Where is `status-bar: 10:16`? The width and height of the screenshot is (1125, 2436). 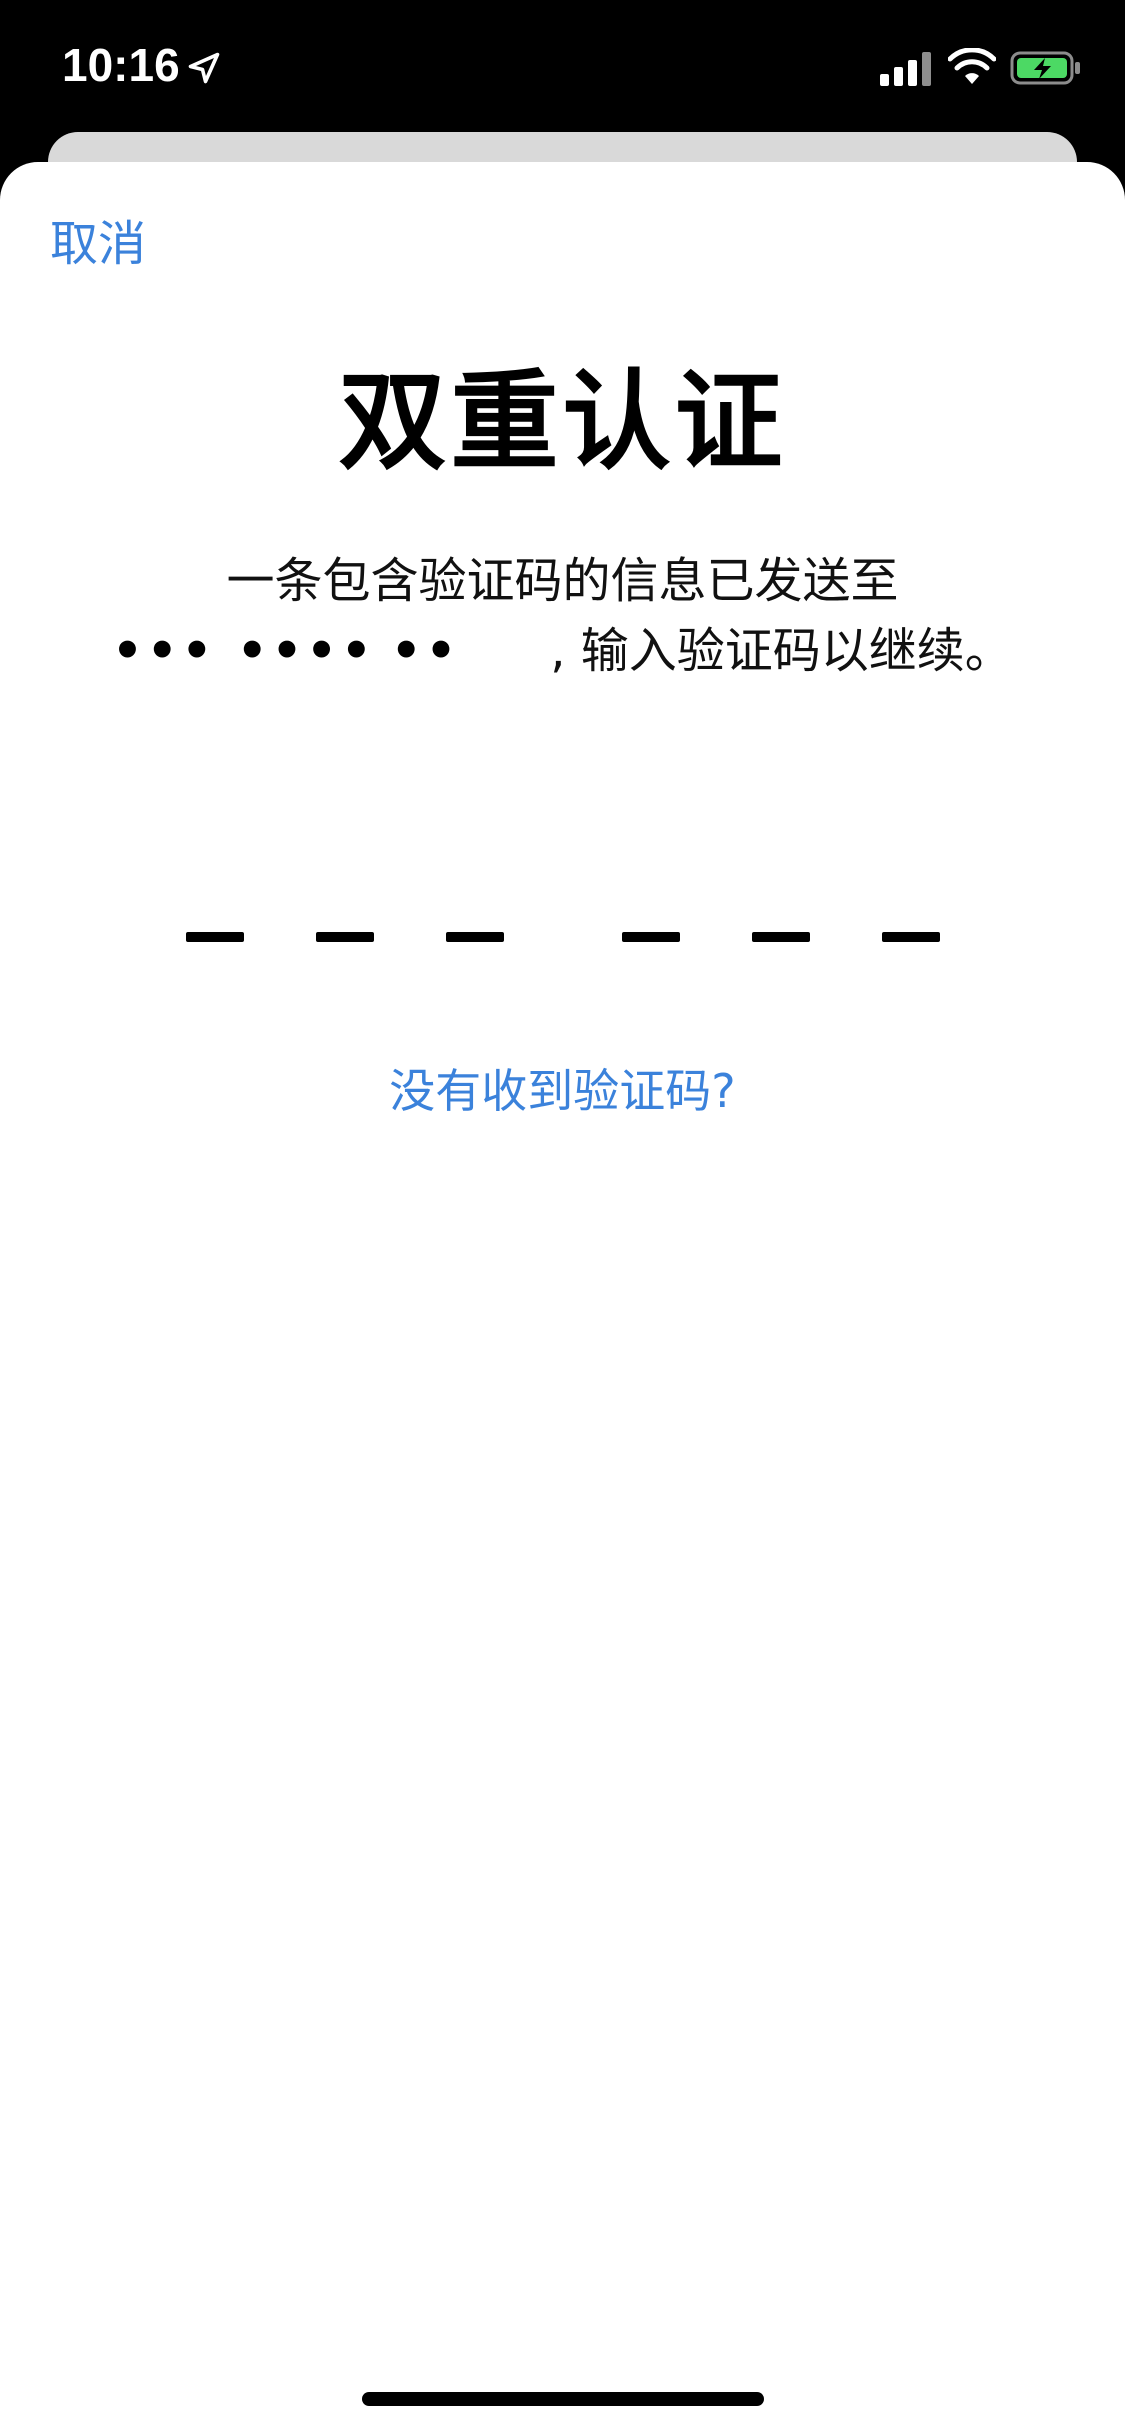 status-bar: 10:16 is located at coordinates (562, 67).